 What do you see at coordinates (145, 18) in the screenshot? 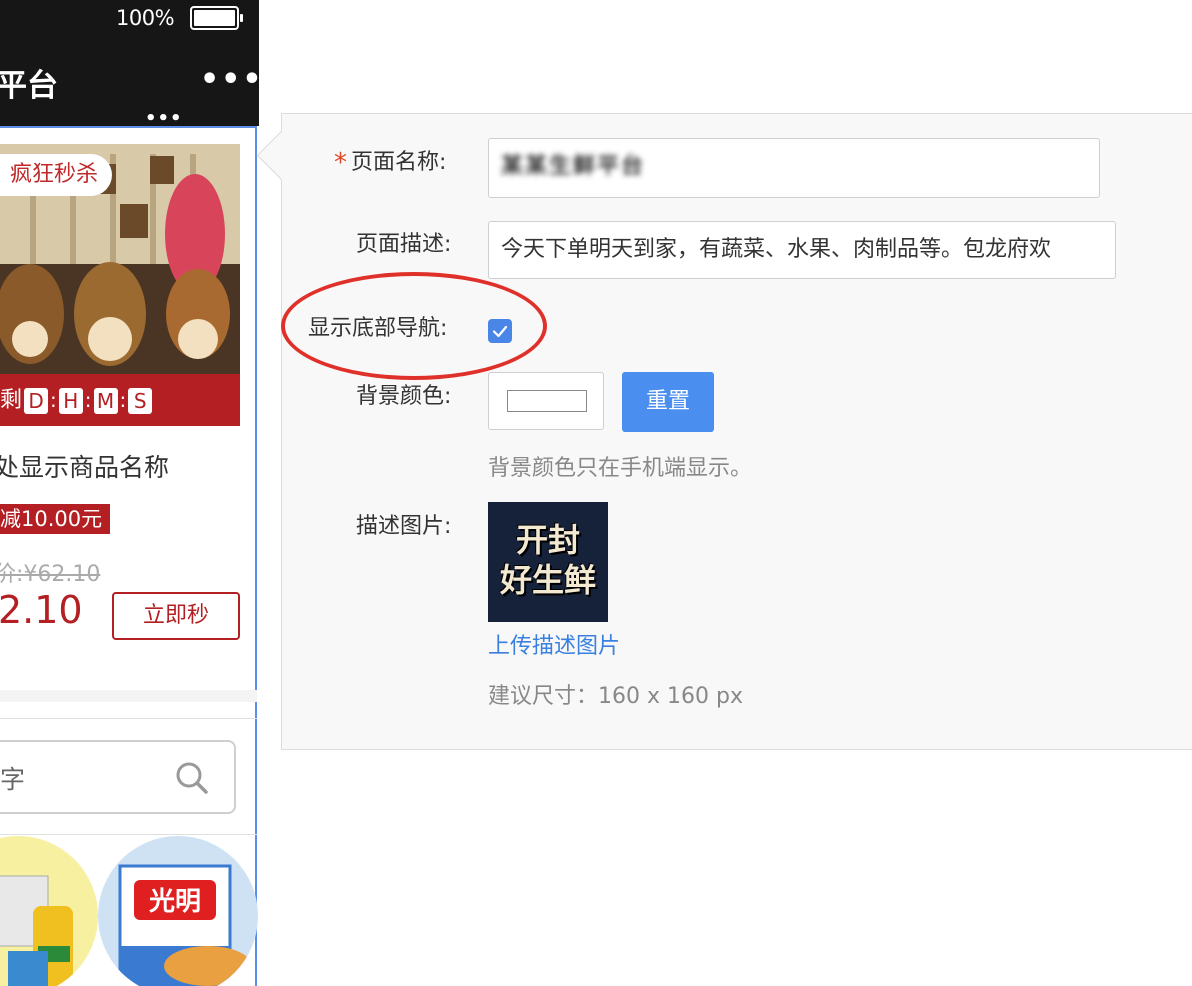
I see `battery-percent: 100%` at bounding box center [145, 18].